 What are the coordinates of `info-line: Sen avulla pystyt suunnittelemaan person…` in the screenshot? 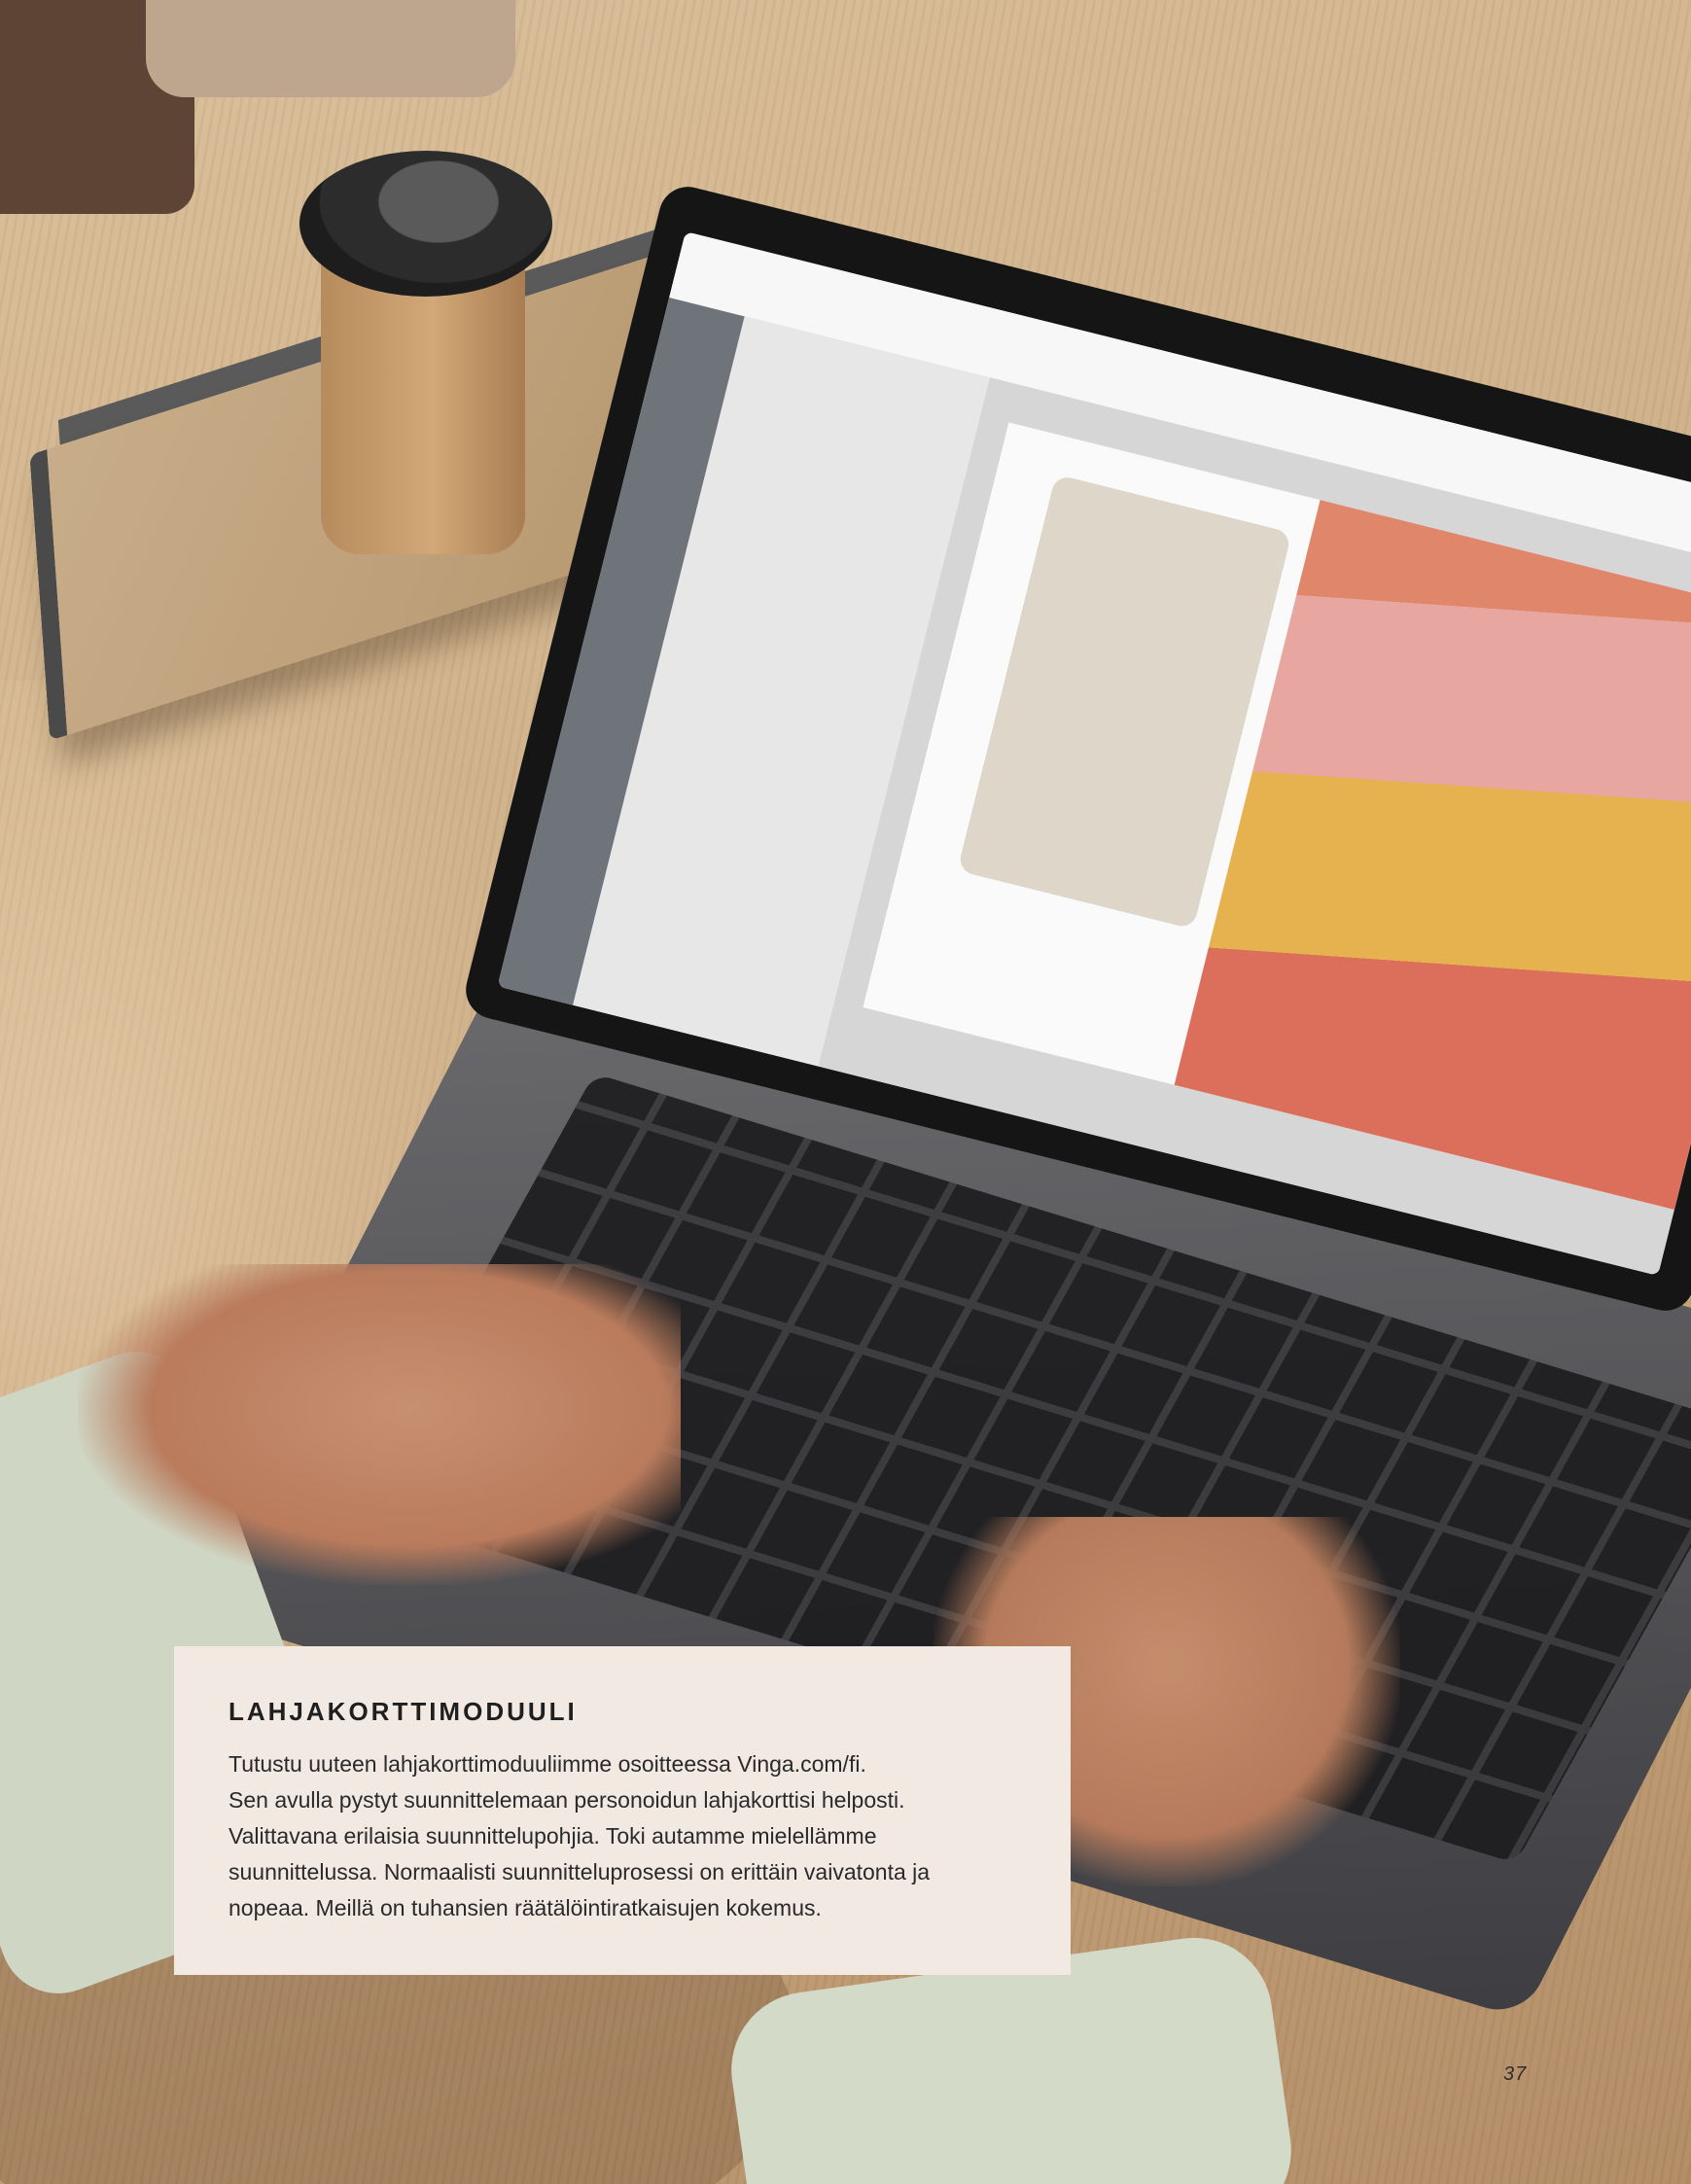 It's located at (567, 1800).